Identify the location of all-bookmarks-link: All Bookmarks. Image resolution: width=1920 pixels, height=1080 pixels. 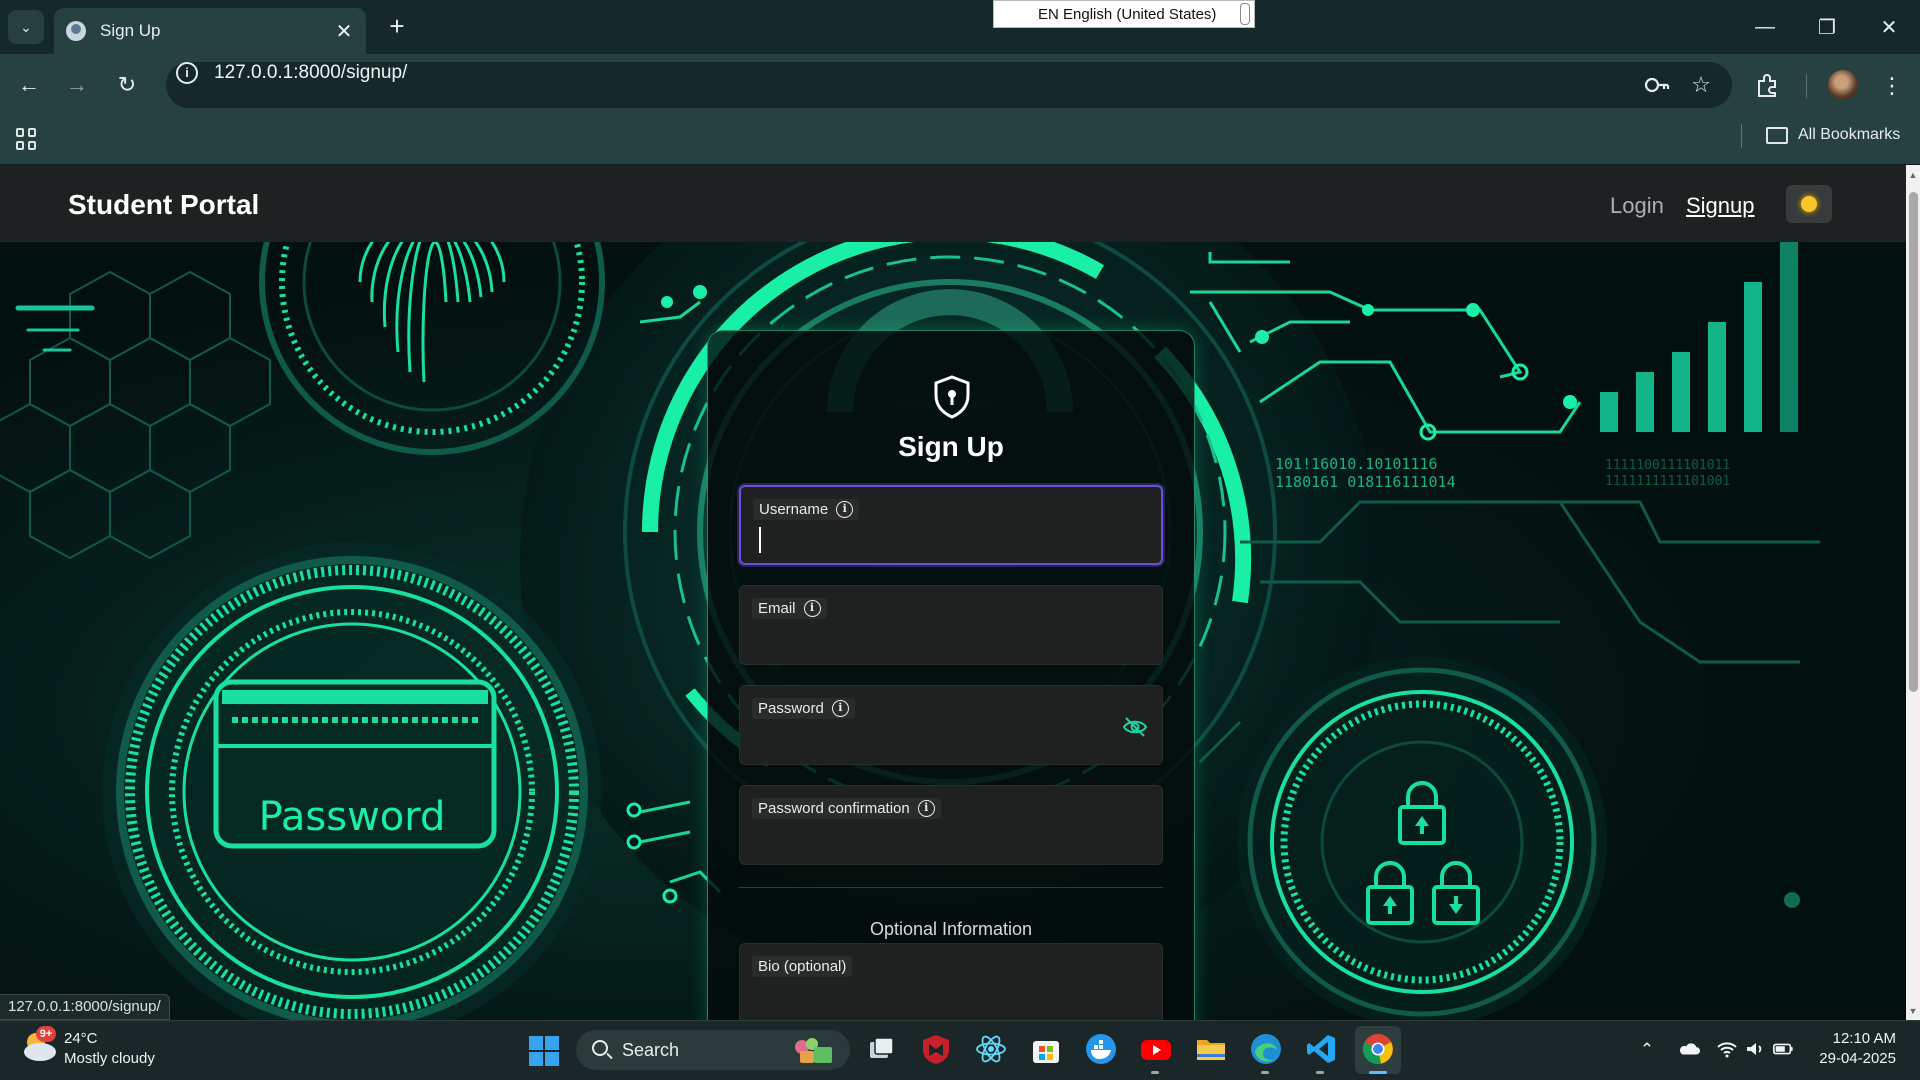
(1849, 135).